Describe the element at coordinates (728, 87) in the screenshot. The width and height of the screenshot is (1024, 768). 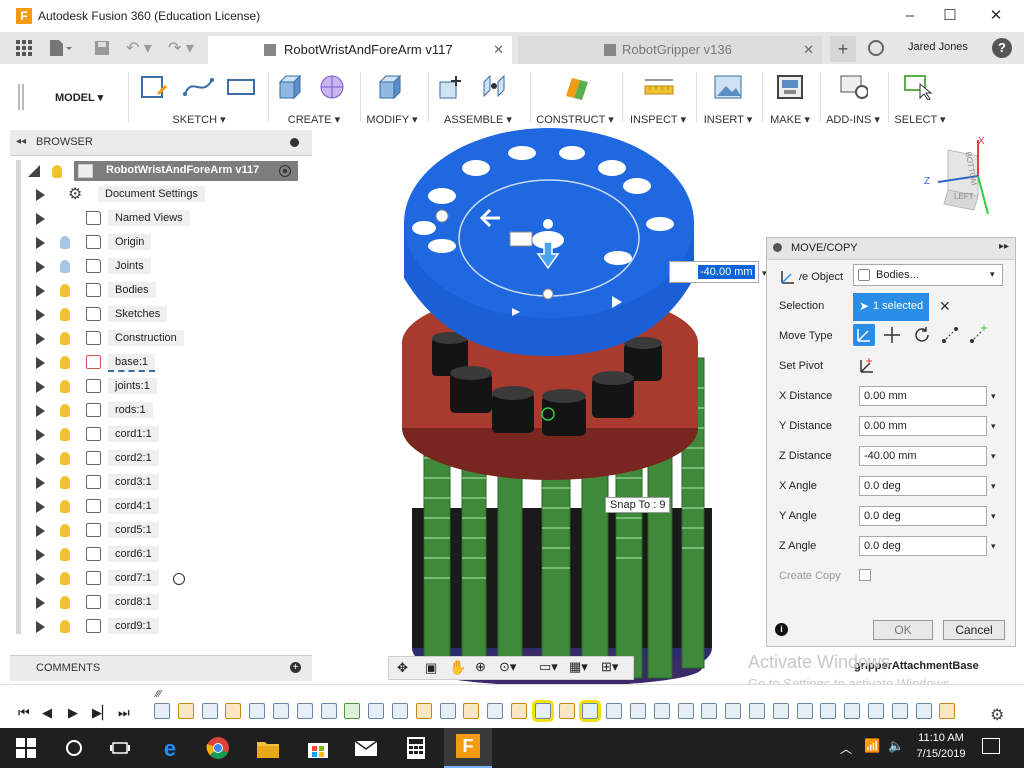
I see `insert-image-icon` at that location.